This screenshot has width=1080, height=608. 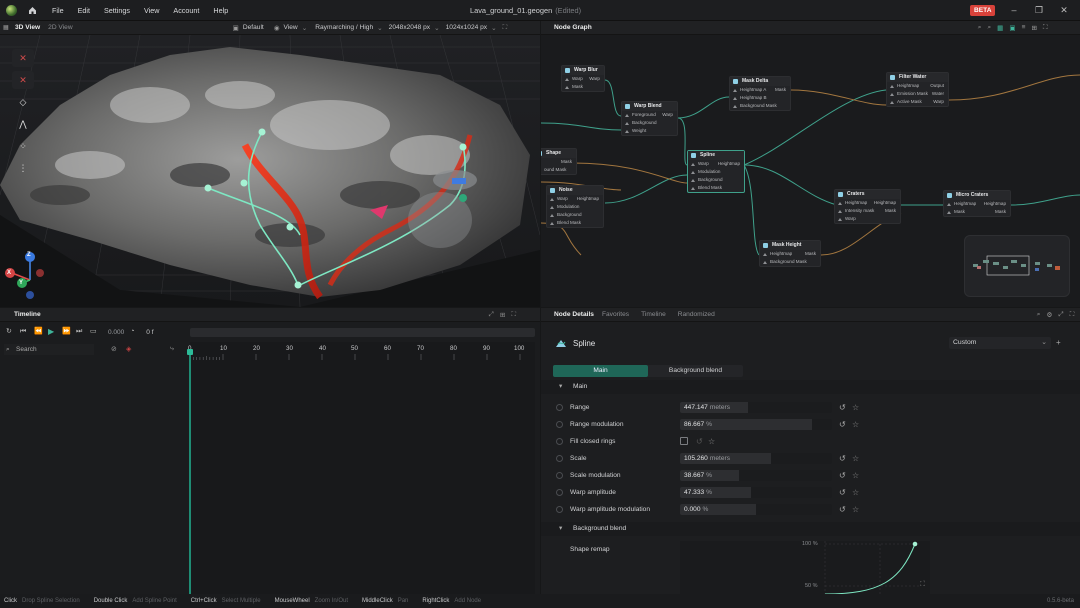 What do you see at coordinates (149, 332) in the screenshot?
I see `frame-readout: 0 f` at bounding box center [149, 332].